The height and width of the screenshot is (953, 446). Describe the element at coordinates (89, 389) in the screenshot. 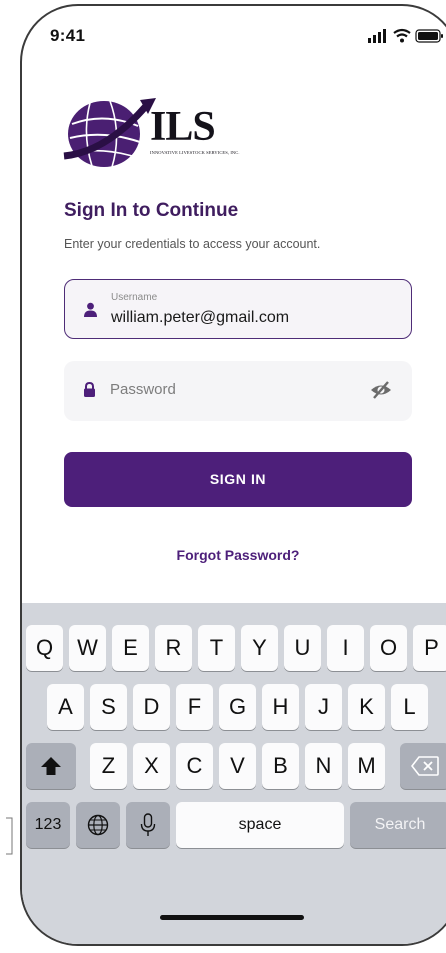

I see `lock-icon` at that location.